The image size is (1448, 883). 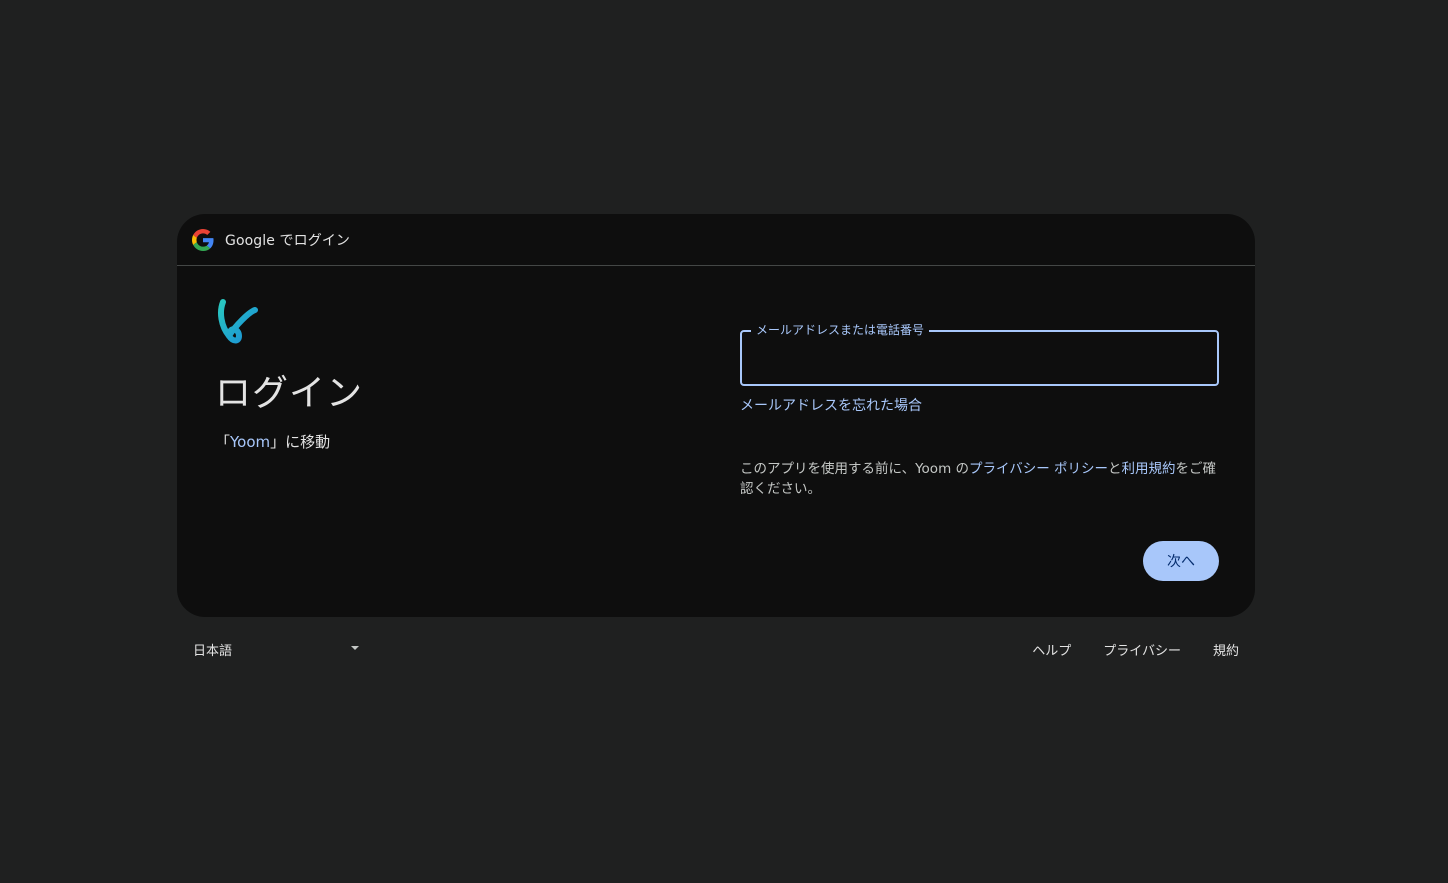 I want to click on email-field: メールアドレスまたは電話番号, so click(x=979, y=353).